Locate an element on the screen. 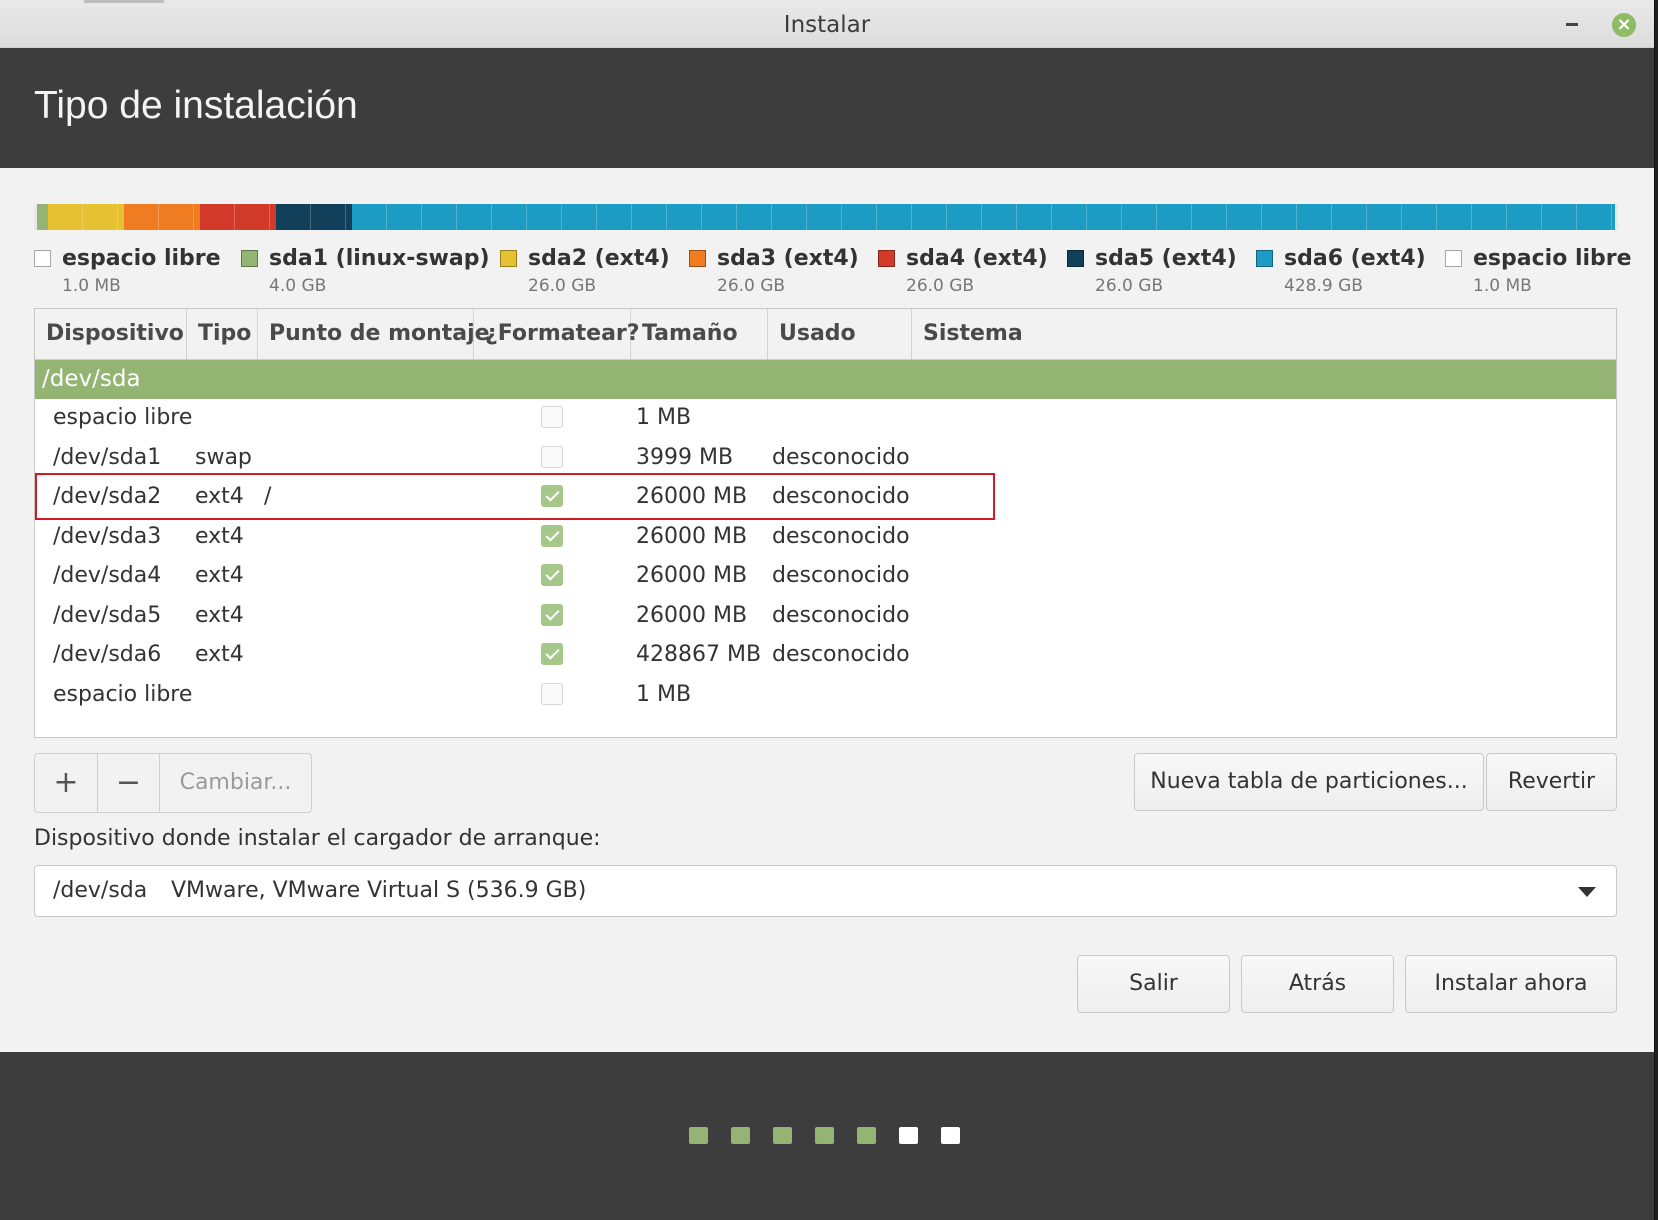  page-title: Tipo de instalación is located at coordinates (196, 105).